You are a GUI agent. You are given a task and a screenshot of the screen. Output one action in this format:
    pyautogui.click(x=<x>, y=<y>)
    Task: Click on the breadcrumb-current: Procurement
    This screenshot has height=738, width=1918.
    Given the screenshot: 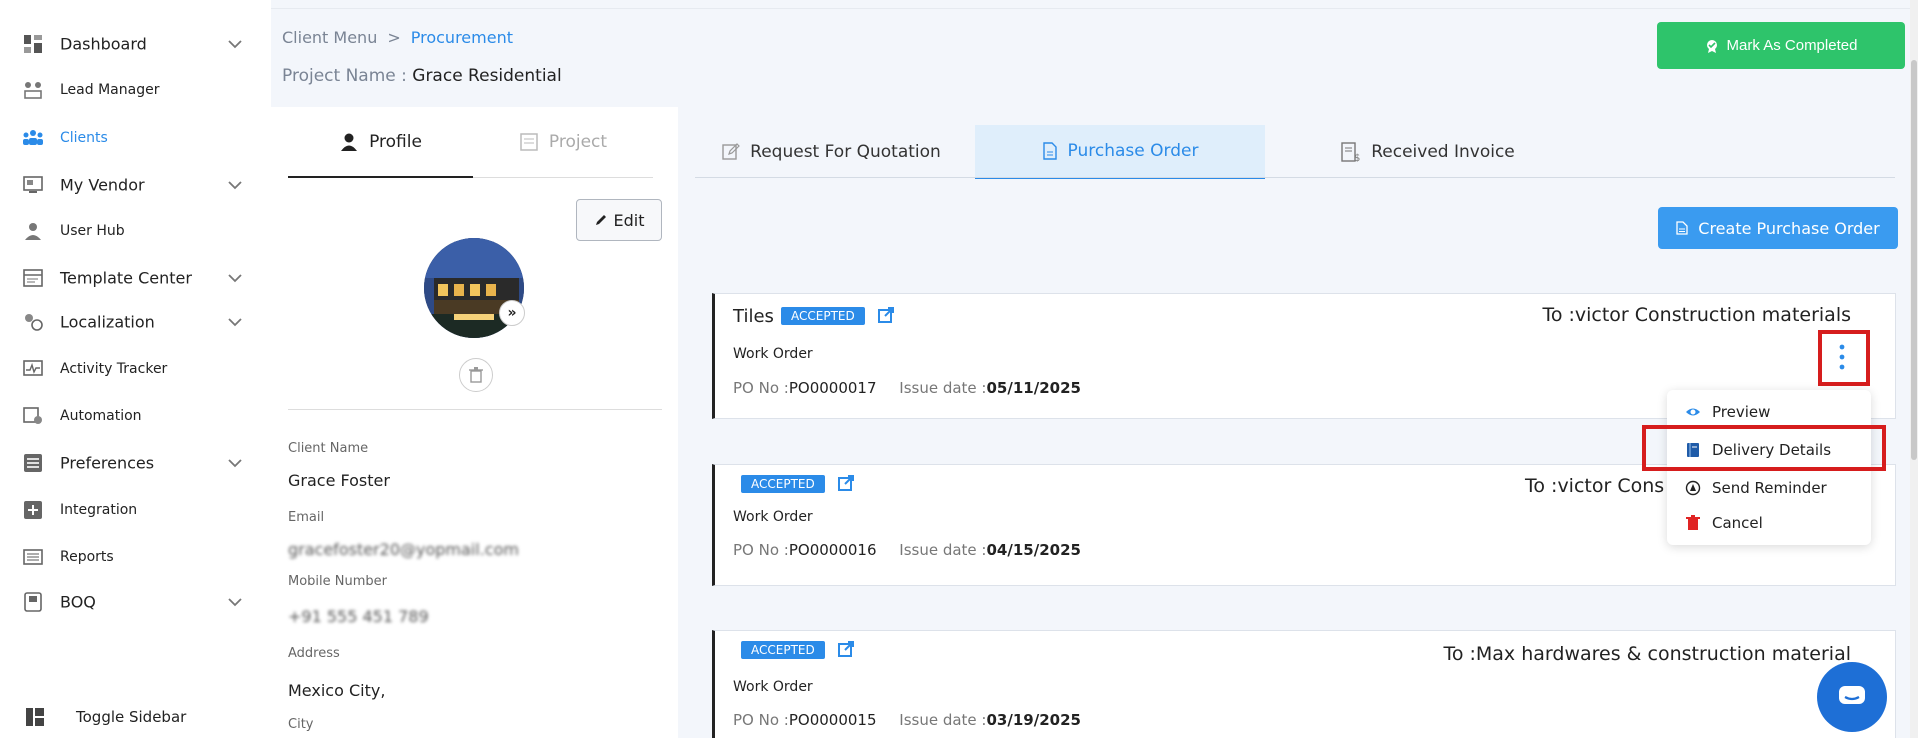 What is the action you would take?
    pyautogui.click(x=462, y=37)
    